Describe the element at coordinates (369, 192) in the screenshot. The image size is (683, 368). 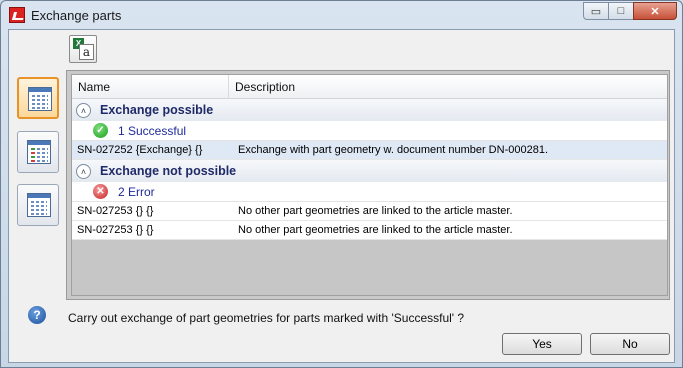
I see `status-group-error: ✕ 2 Error` at that location.